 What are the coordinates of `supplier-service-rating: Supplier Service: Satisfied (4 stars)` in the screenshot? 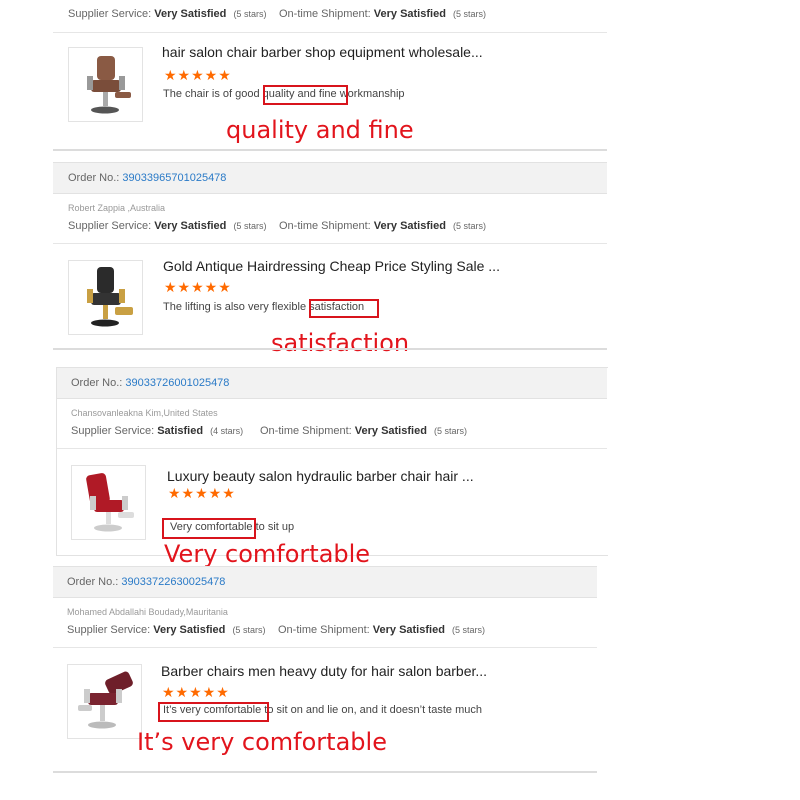 It's located at (157, 431).